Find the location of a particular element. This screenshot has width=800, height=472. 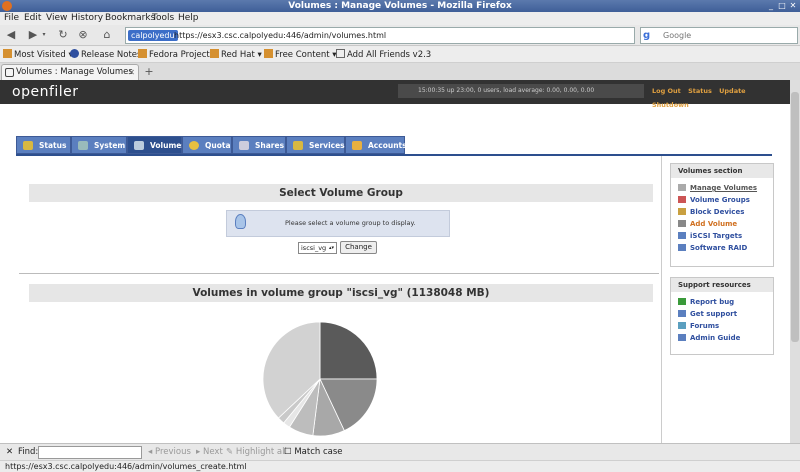

tab-label: System is located at coordinates (110, 145).